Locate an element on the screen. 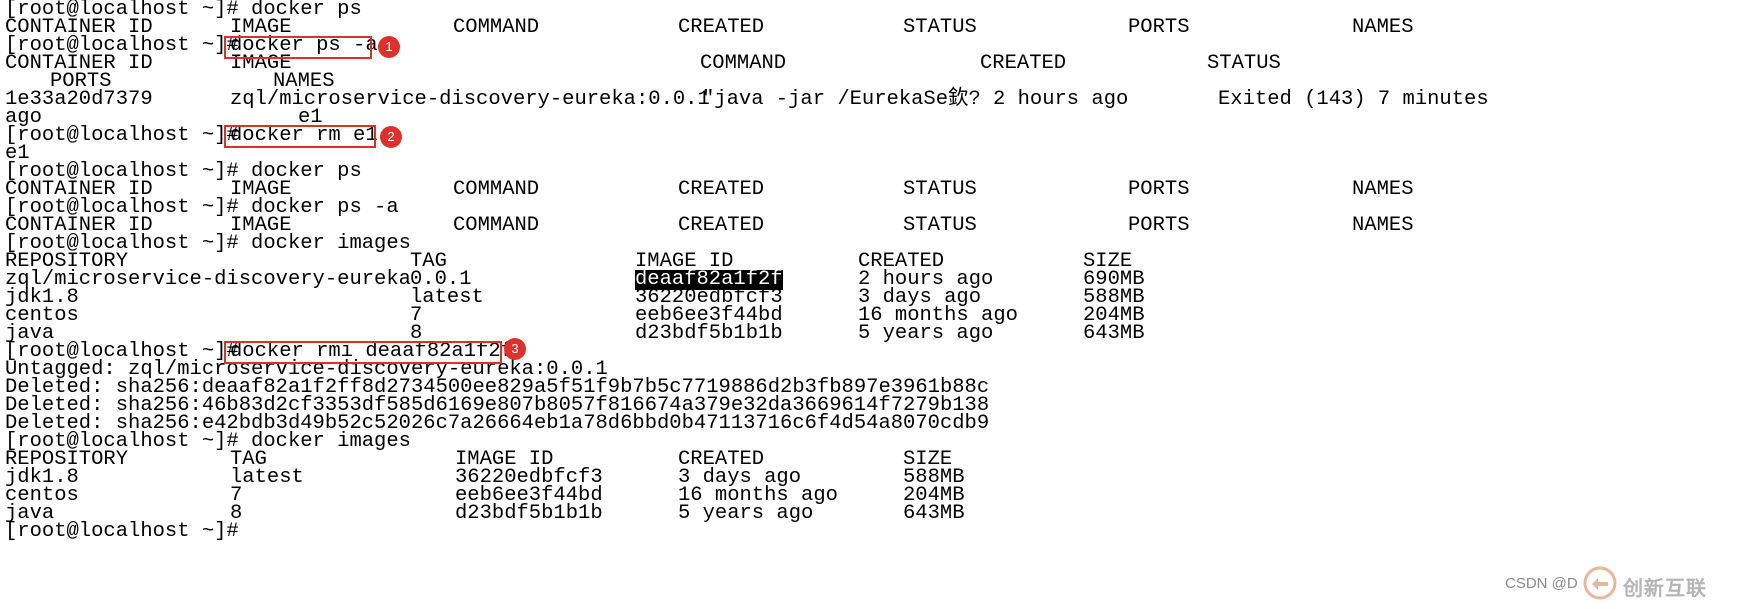 The image size is (1746, 609). annotation-number-badge: 3 is located at coordinates (515, 349).